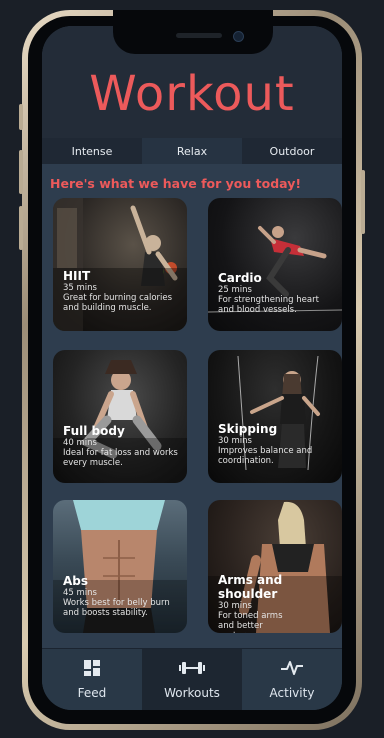 The image size is (384, 738). Describe the element at coordinates (76, 581) in the screenshot. I see `card-title: Abs` at that location.